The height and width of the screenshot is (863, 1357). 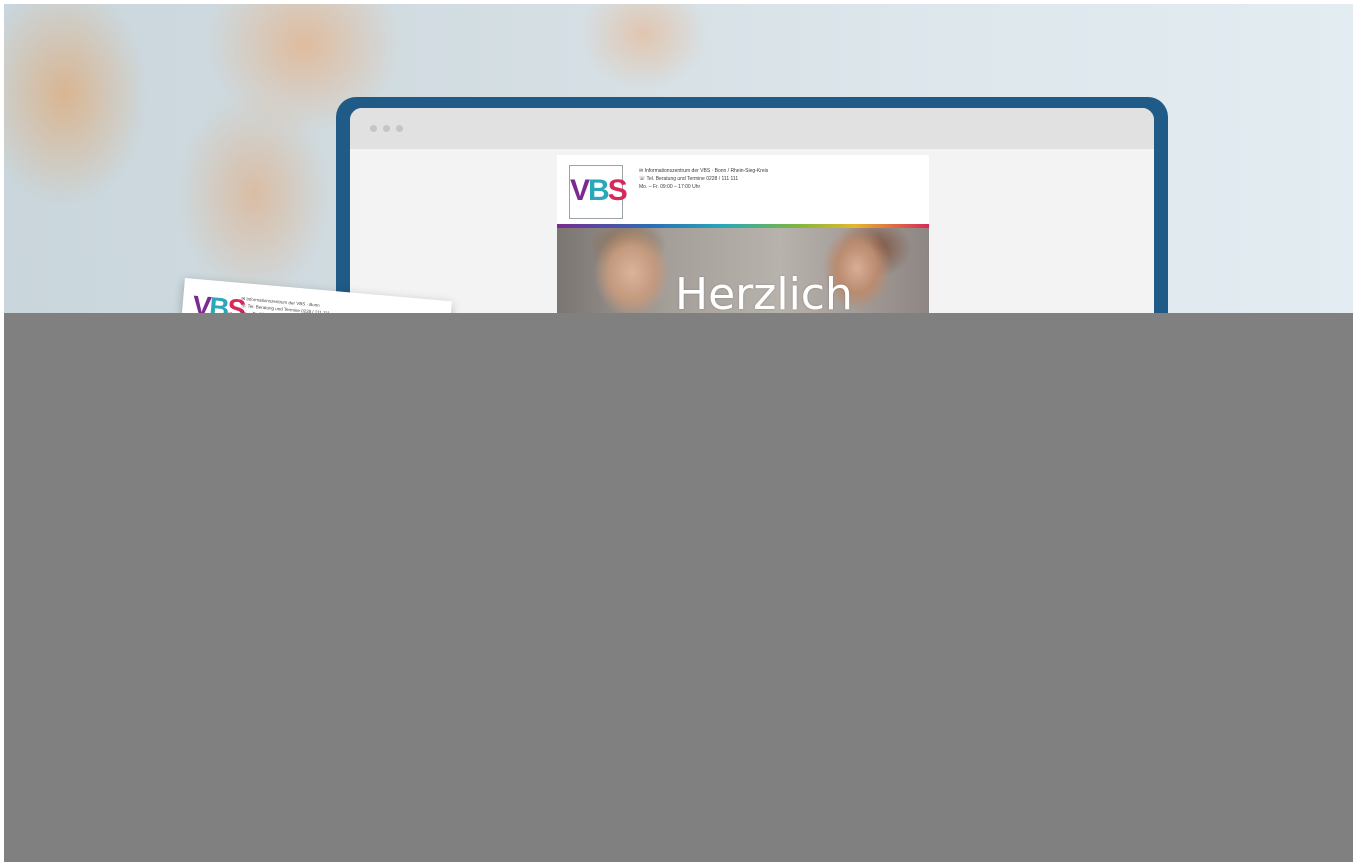 What do you see at coordinates (617, 190) in the screenshot?
I see `logo-letter-s: S` at bounding box center [617, 190].